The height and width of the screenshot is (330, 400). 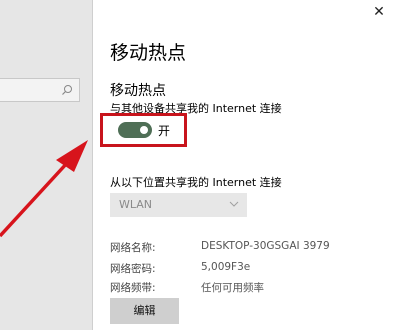 I want to click on edit-button: 编辑, so click(x=144, y=311).